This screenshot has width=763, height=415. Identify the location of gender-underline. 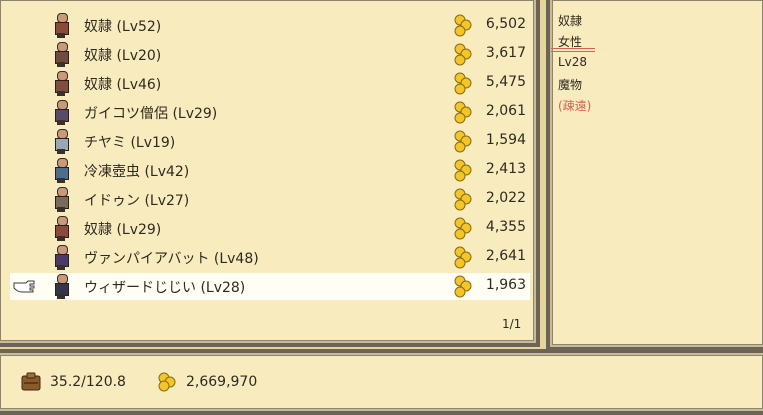
(573, 48).